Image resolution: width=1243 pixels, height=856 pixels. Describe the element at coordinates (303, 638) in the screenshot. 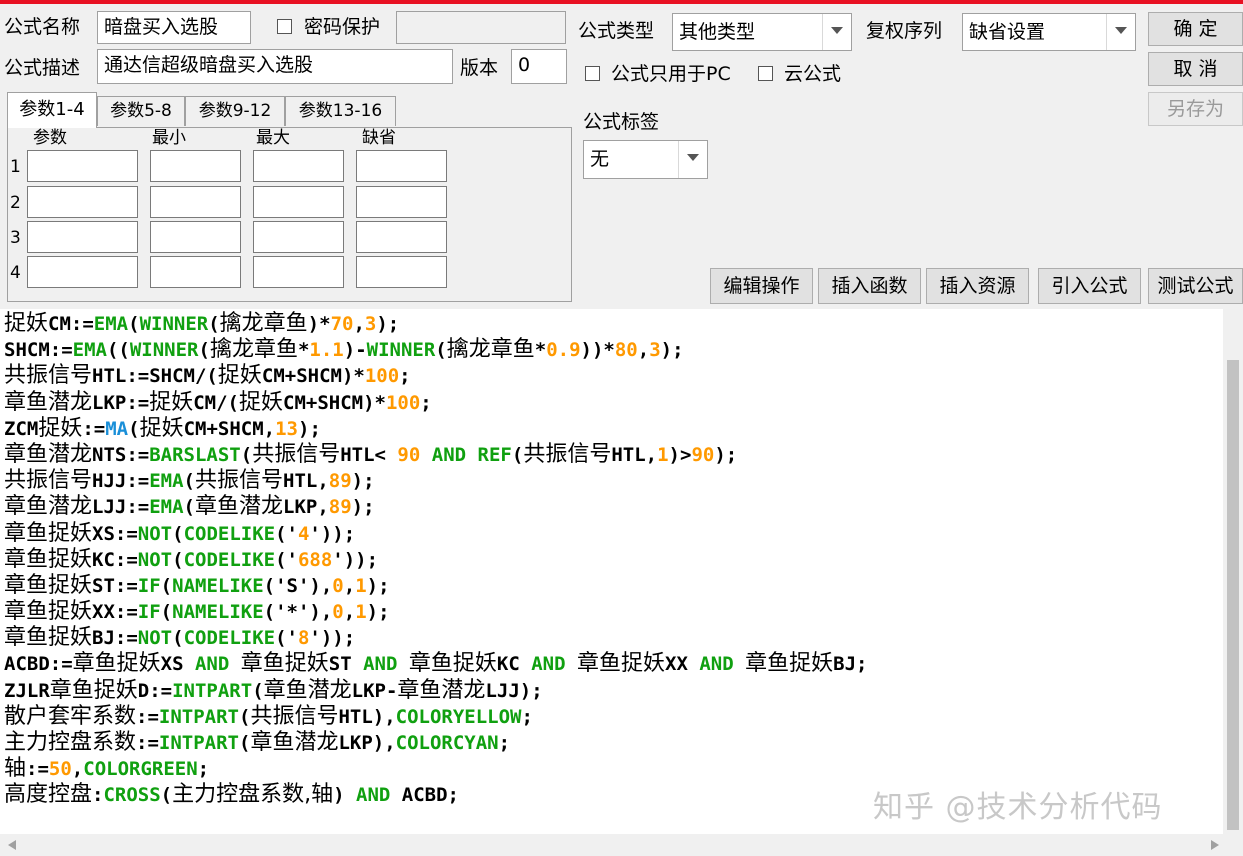

I see `code-token: 8` at that location.